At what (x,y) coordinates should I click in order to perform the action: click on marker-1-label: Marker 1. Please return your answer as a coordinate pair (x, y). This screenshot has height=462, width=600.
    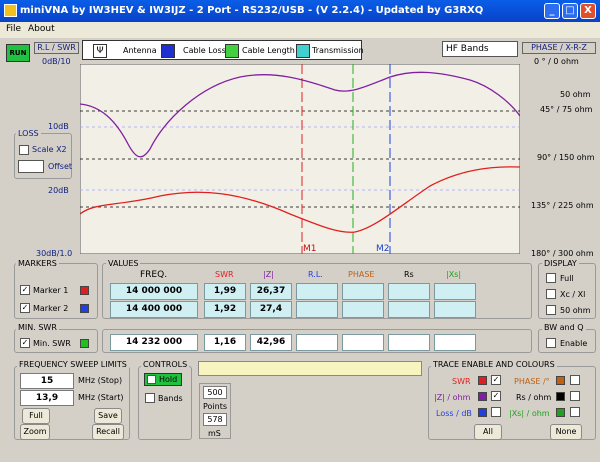
    Looking at the image, I should click on (51, 290).